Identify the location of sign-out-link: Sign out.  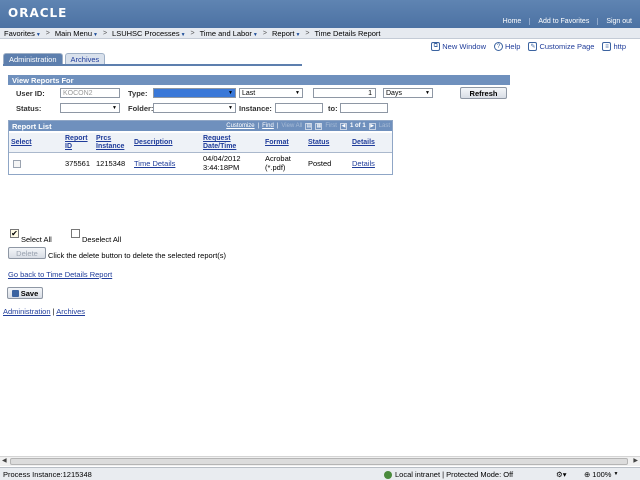
(618, 21).